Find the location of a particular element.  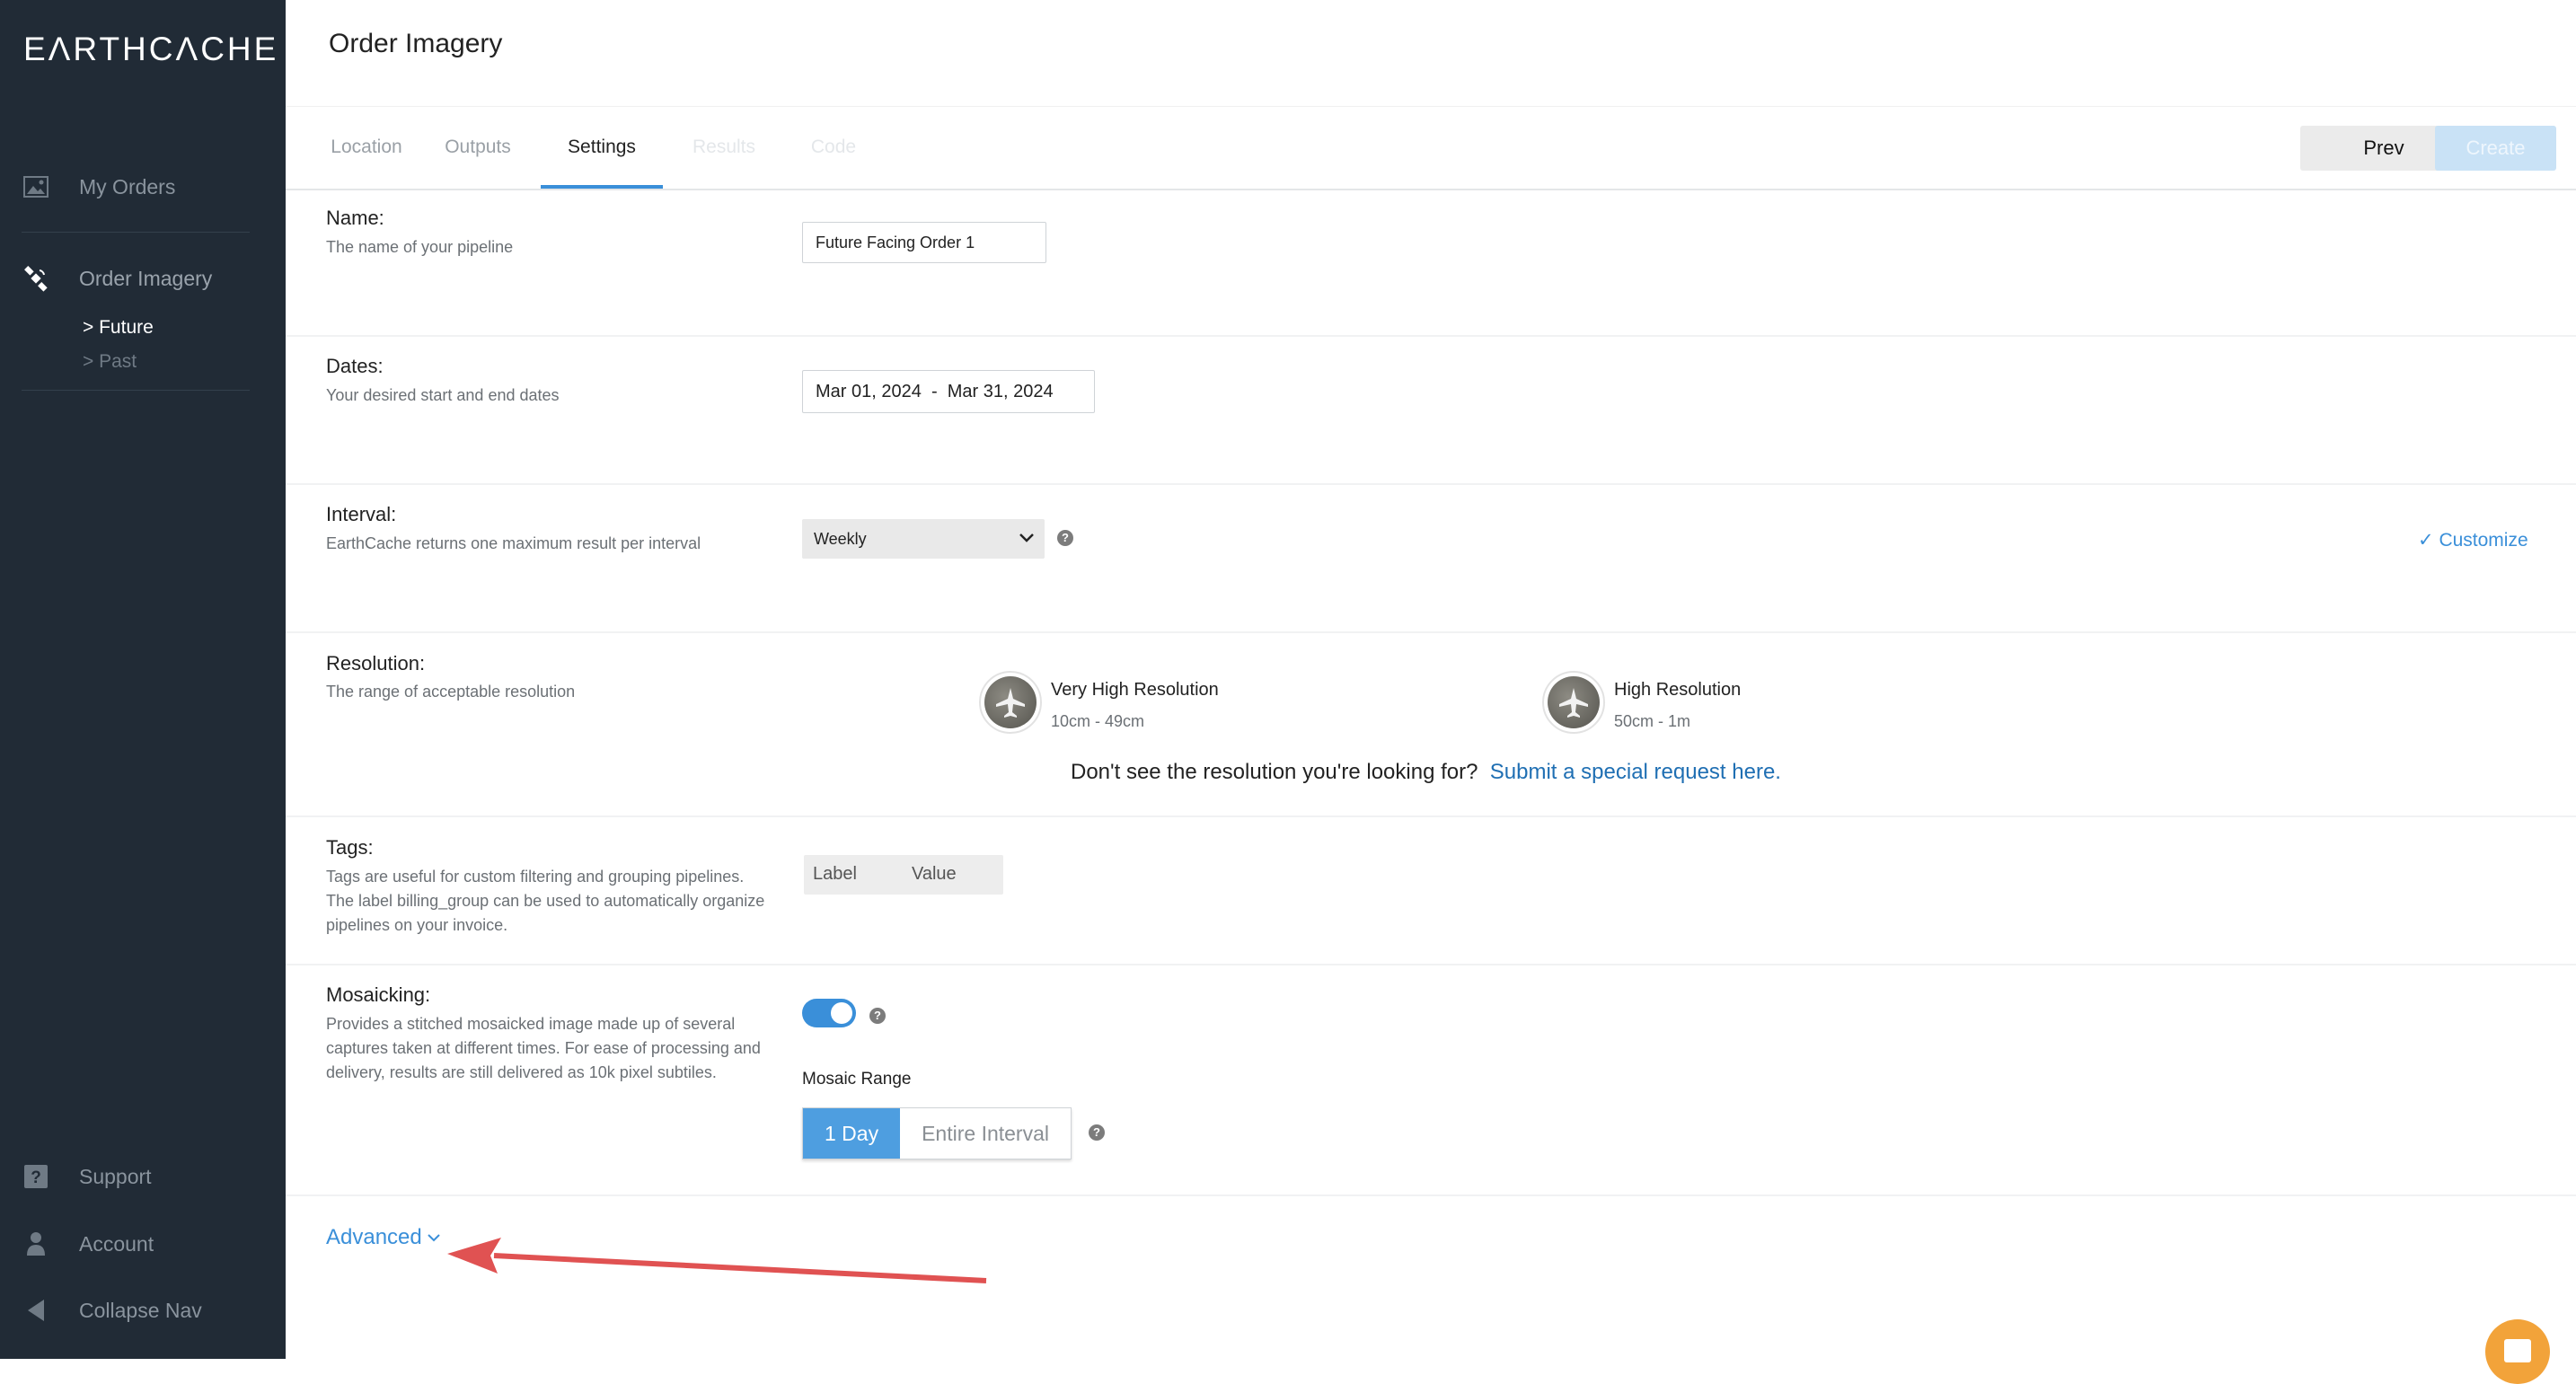

tab-location: Location is located at coordinates (366, 152).